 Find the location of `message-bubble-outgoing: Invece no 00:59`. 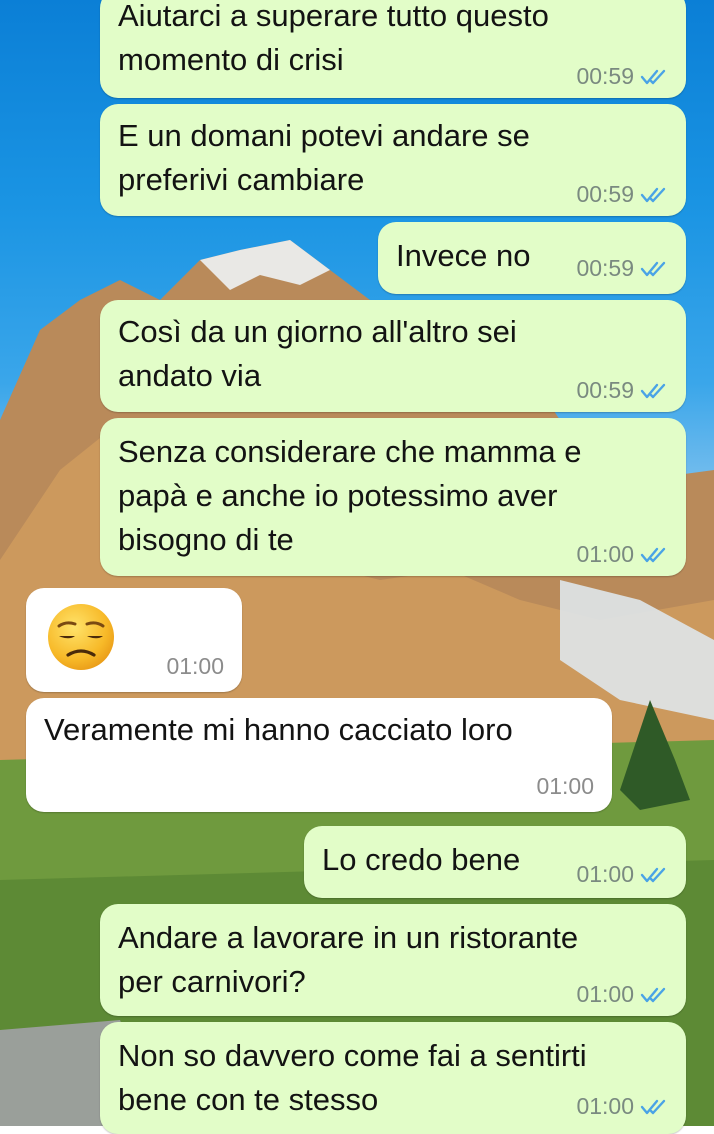

message-bubble-outgoing: Invece no 00:59 is located at coordinates (532, 258).